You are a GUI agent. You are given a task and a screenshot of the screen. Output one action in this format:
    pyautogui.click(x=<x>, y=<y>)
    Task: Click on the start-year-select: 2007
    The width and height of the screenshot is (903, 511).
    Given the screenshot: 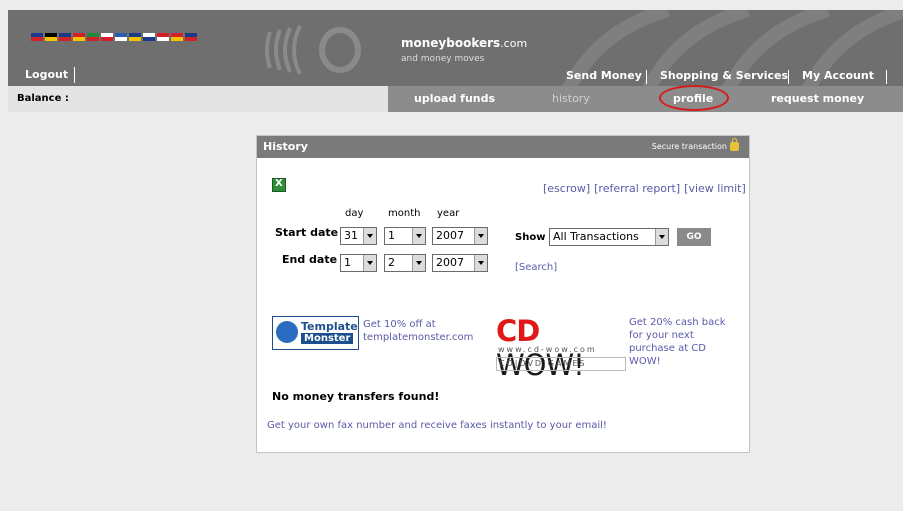 What is the action you would take?
    pyautogui.click(x=460, y=236)
    